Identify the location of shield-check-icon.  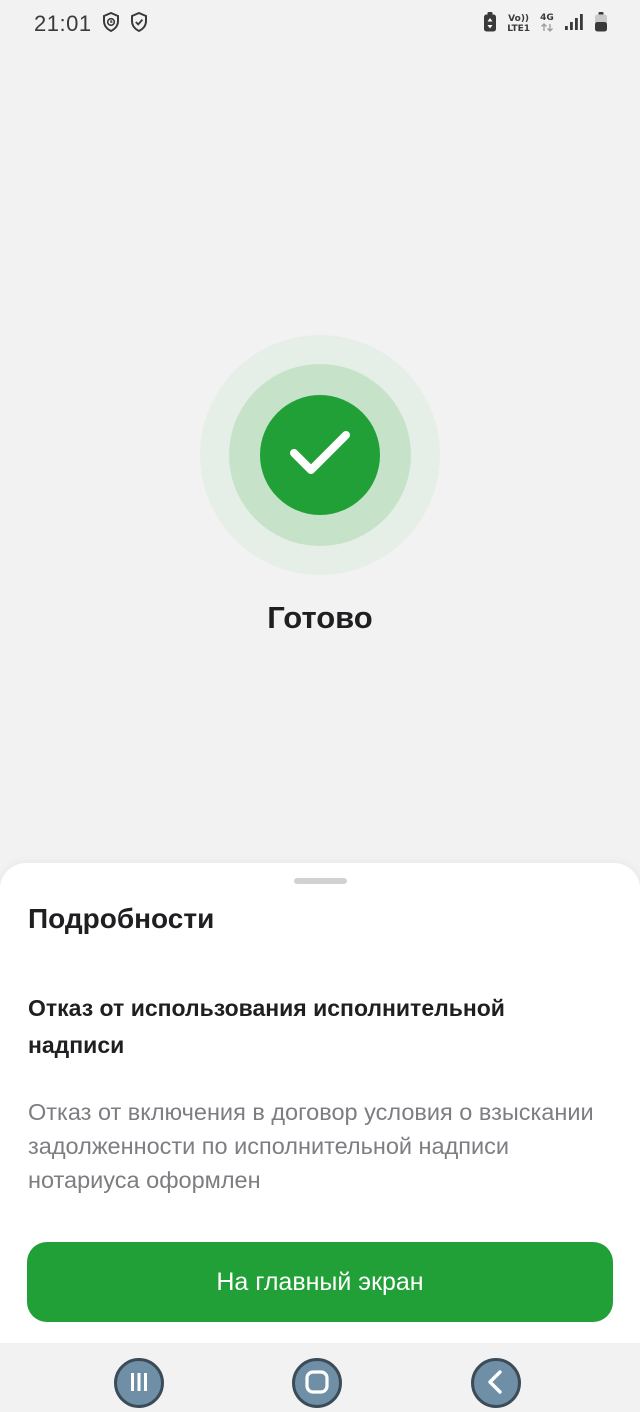
(139, 24).